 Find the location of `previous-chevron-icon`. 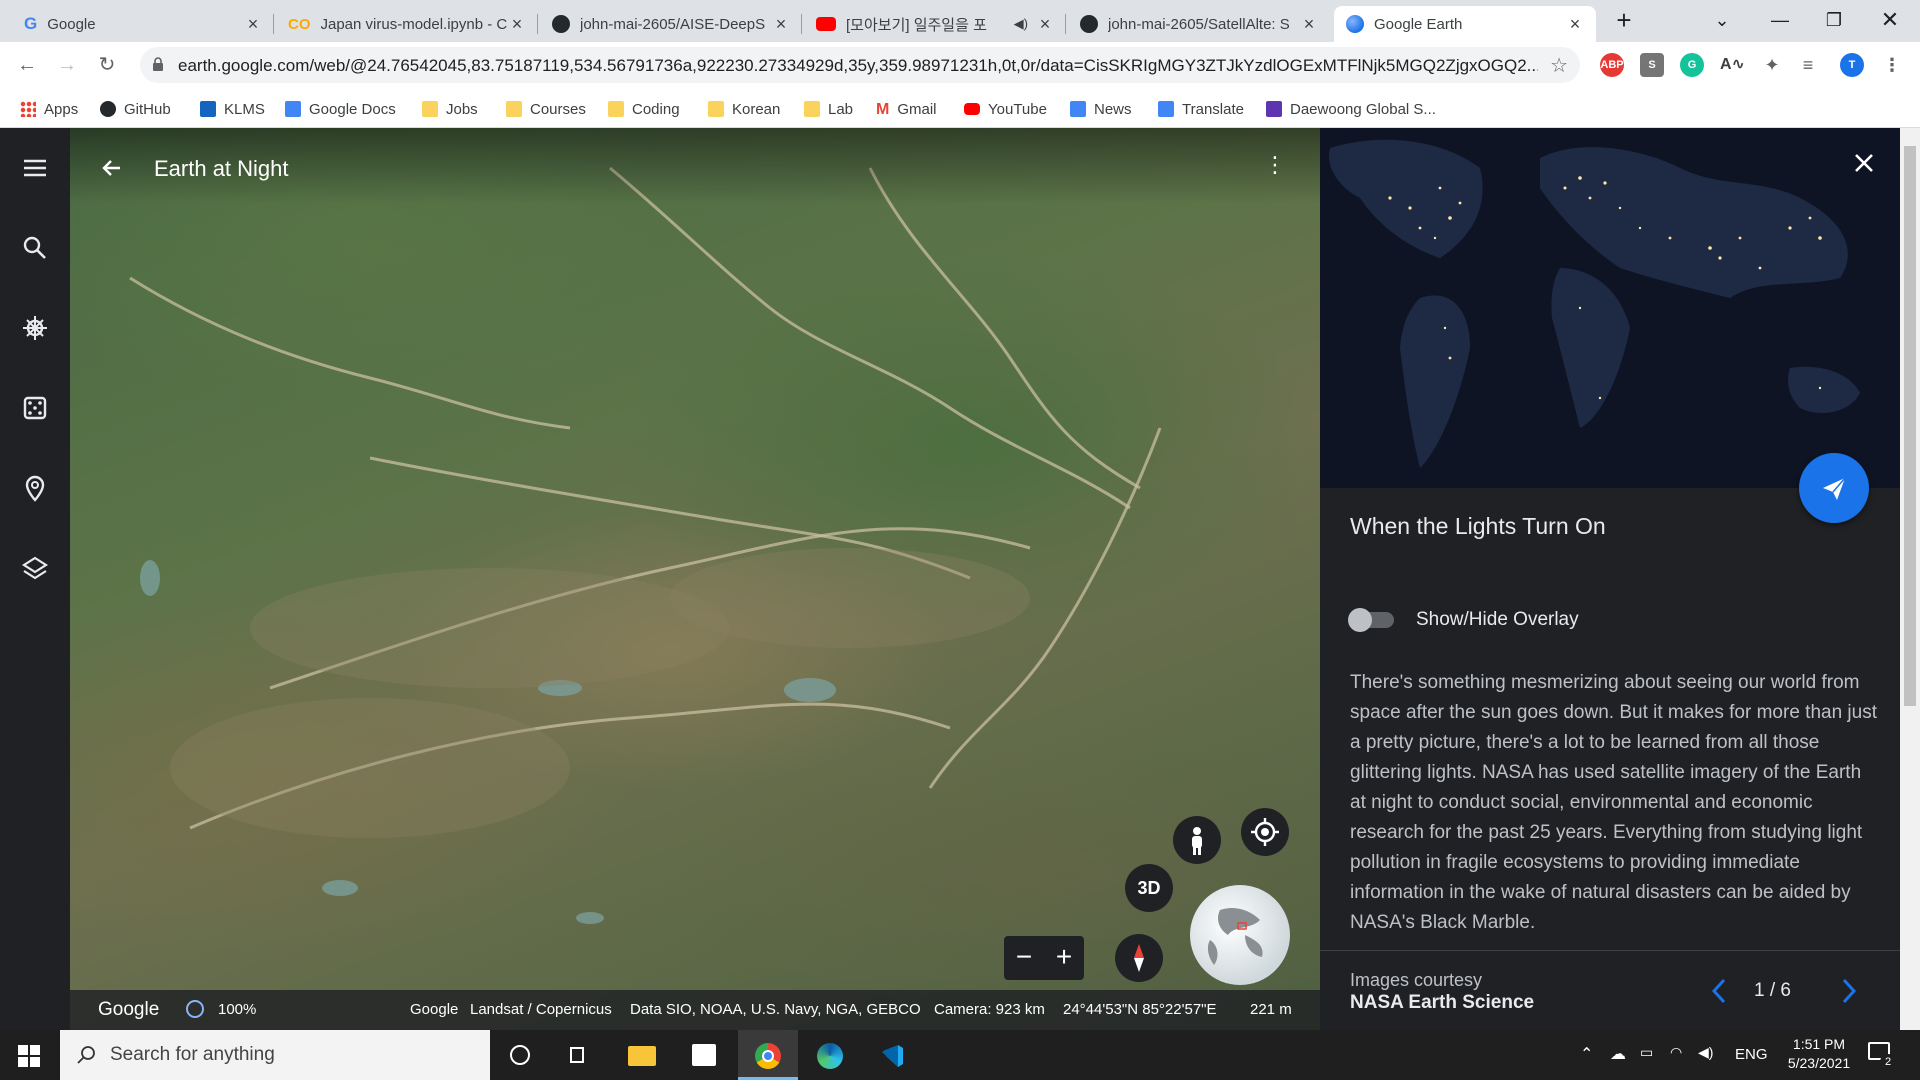

previous-chevron-icon is located at coordinates (1719, 991).